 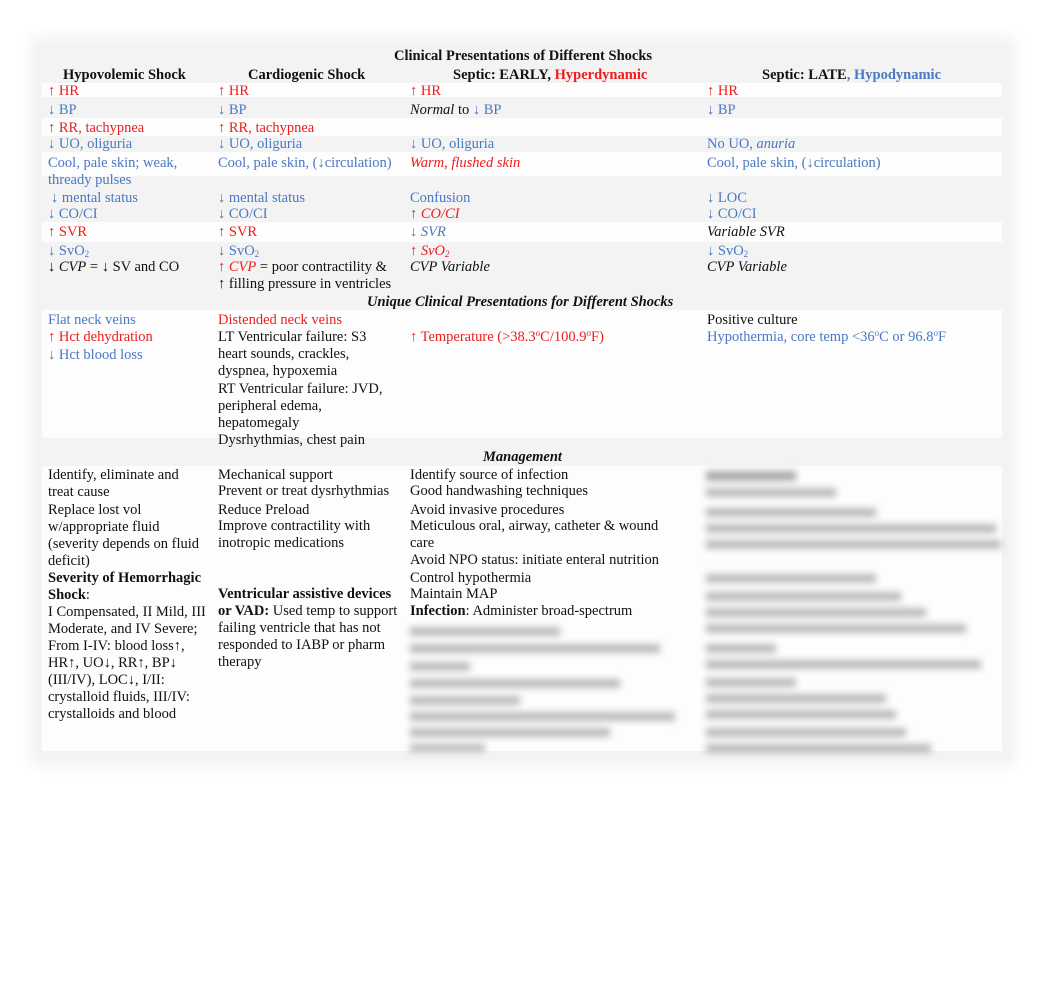 What do you see at coordinates (499, 491) in the screenshot?
I see `mgmt-septic-item: Good handwashing techniques` at bounding box center [499, 491].